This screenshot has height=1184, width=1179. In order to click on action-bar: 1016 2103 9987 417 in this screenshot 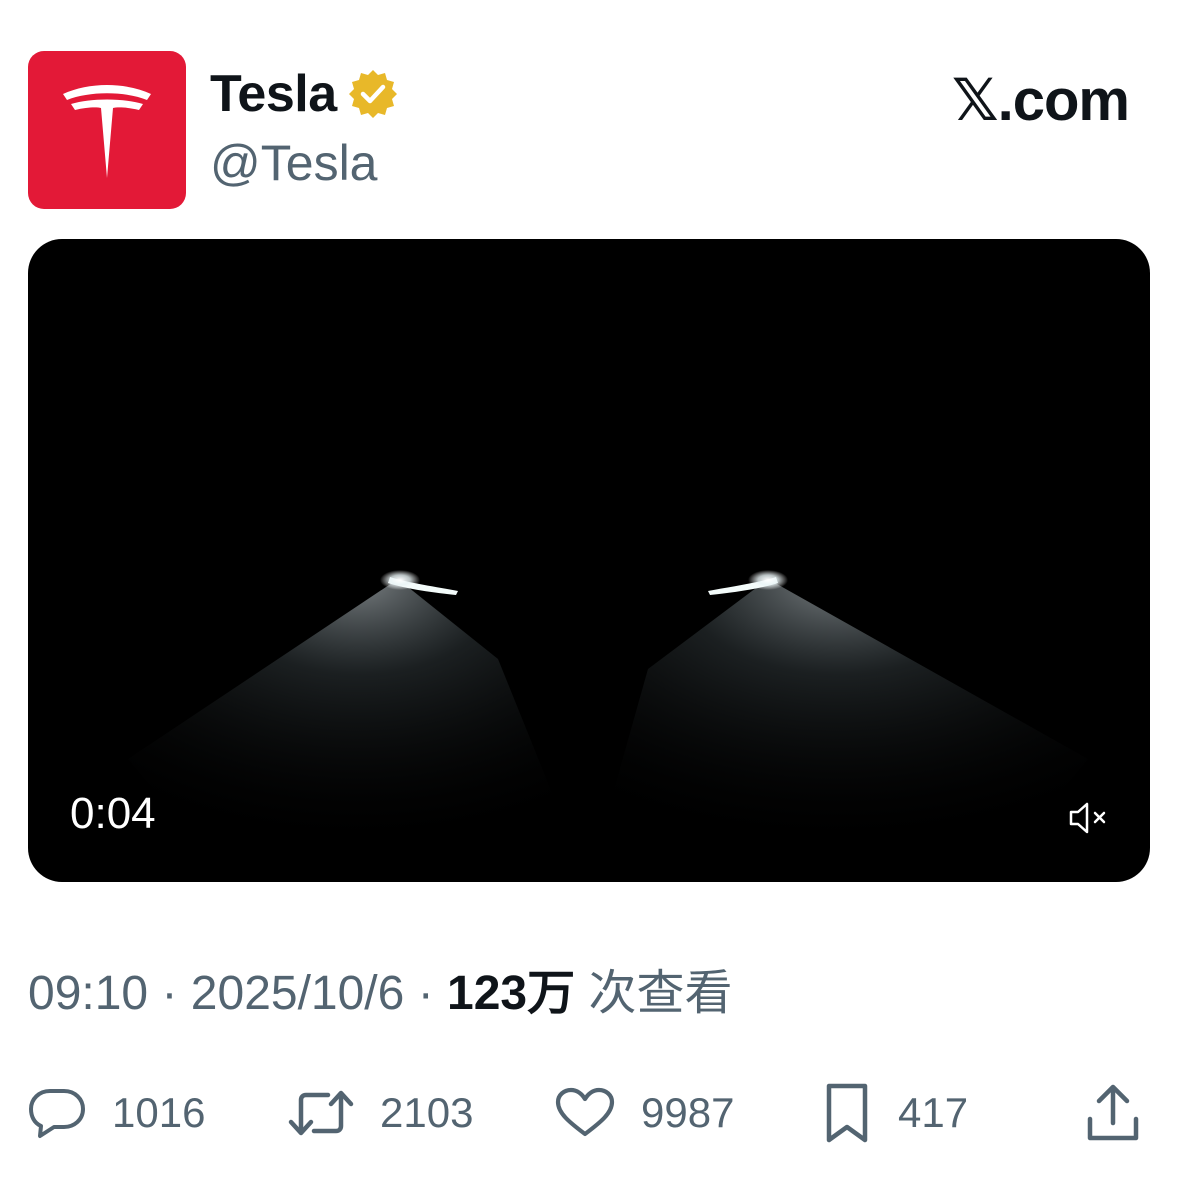, I will do `click(589, 1115)`.